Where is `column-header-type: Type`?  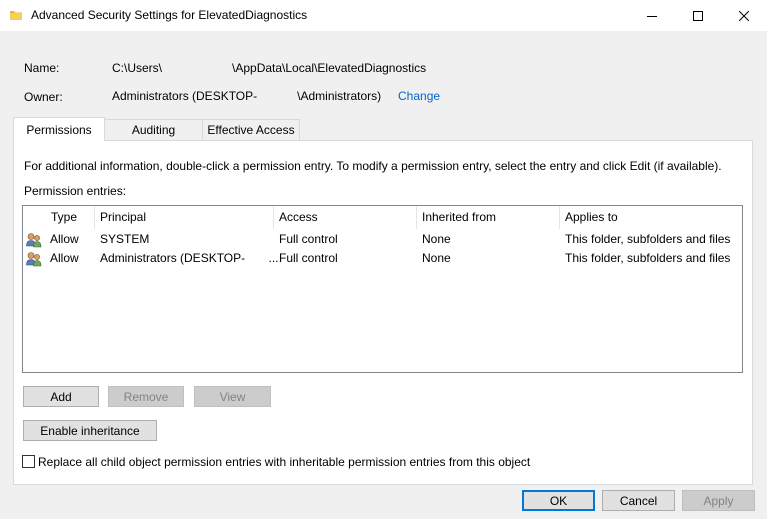
column-header-type: Type is located at coordinates (69, 217).